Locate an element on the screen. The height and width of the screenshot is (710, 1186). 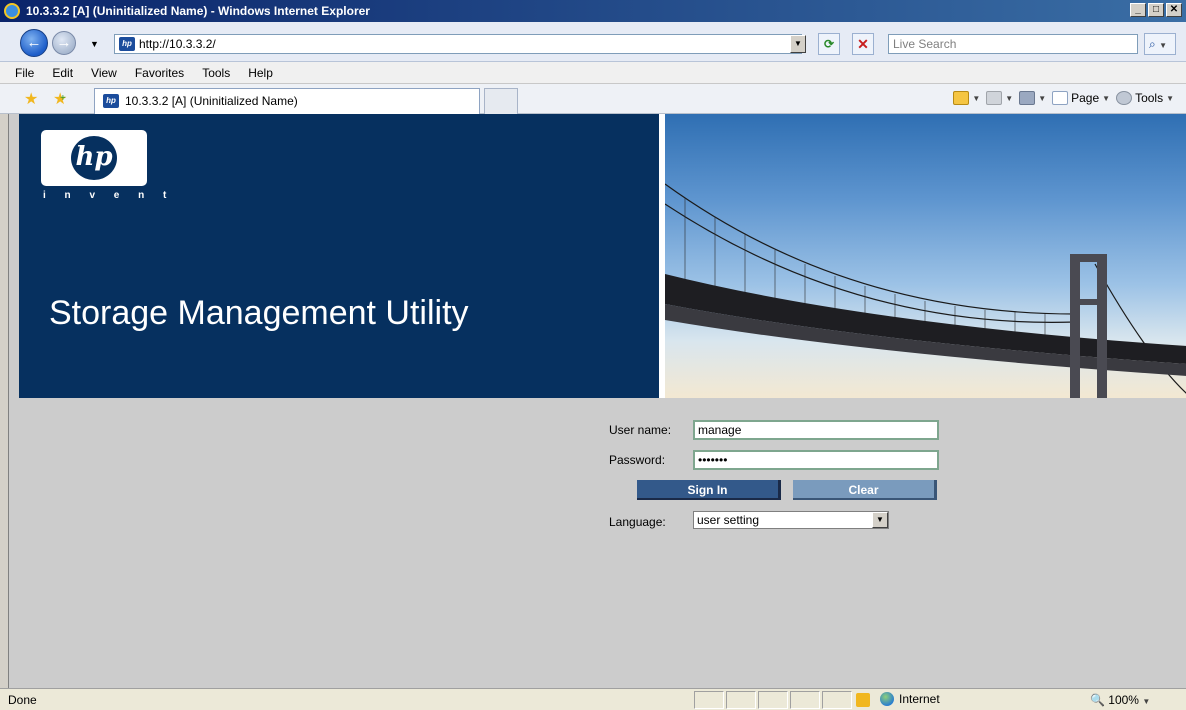
stop-button: ✕ is located at coordinates (863, 44).